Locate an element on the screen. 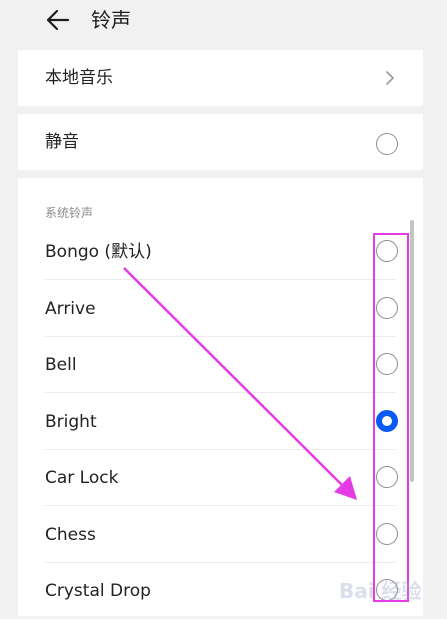 Image resolution: width=447 pixels, height=619 pixels. ringtone-label: Car Lock is located at coordinates (82, 478).